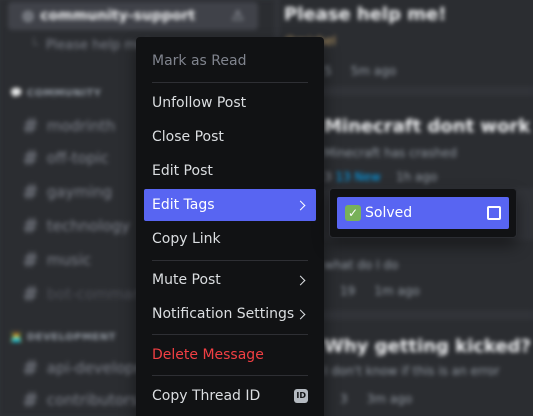 The height and width of the screenshot is (416, 533). I want to click on menu-item-copy-thread-id: Copy Thread ID ID, so click(230, 396).